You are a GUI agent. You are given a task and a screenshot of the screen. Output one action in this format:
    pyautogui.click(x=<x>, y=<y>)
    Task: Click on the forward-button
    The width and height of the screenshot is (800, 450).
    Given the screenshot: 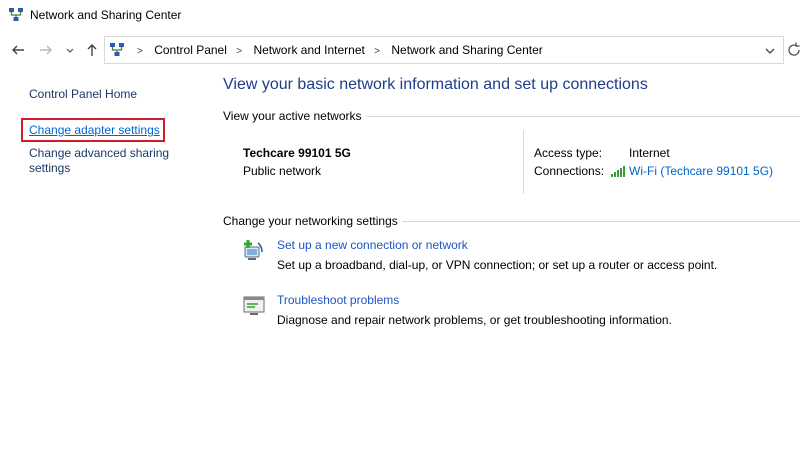 What is the action you would take?
    pyautogui.click(x=46, y=50)
    